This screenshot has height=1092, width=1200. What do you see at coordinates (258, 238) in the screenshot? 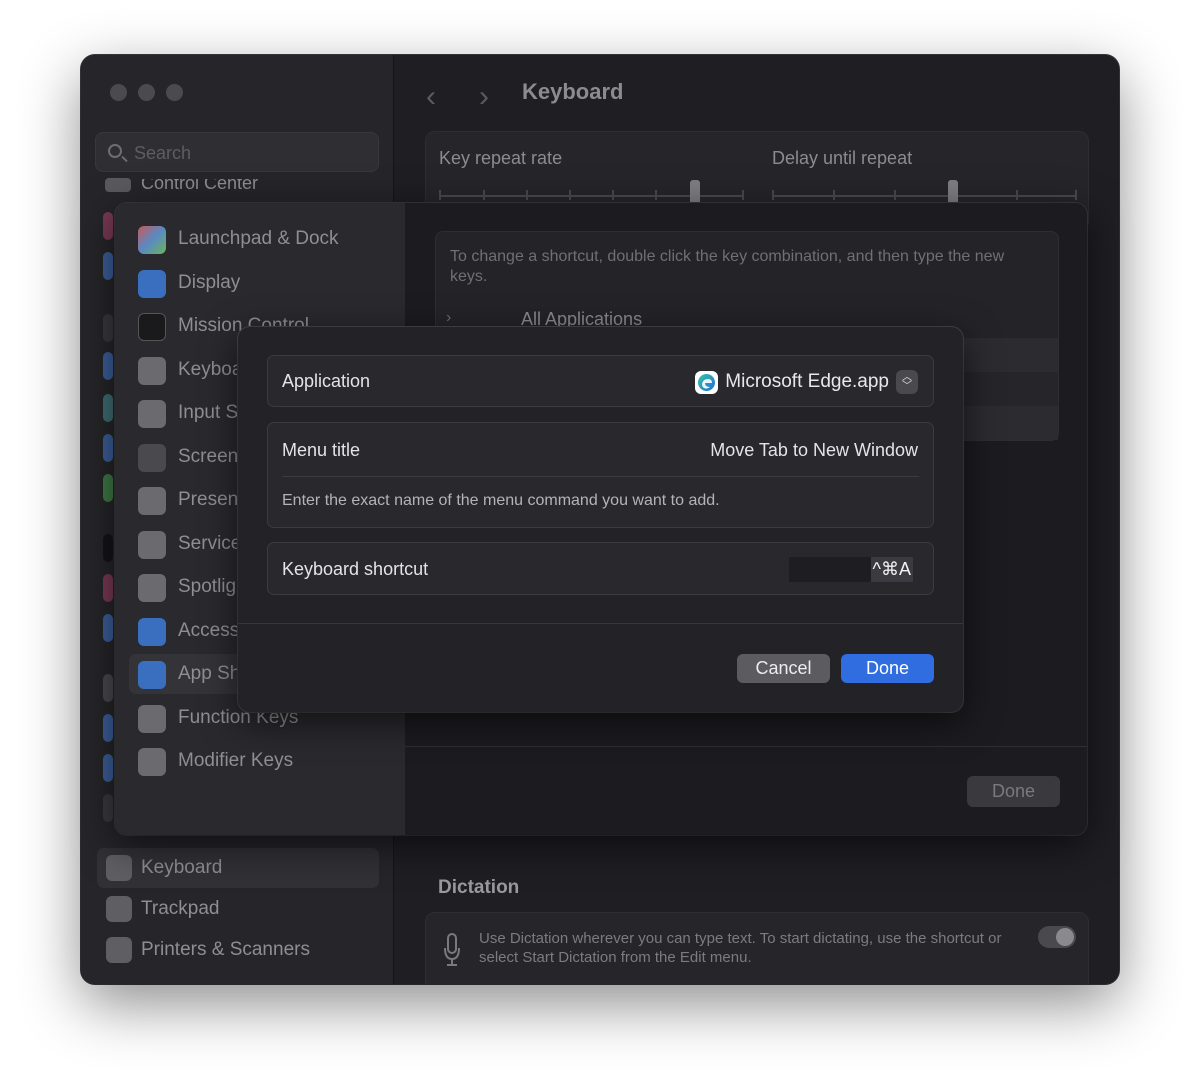
I see `sheet-item-label: Launchpad & Dock` at bounding box center [258, 238].